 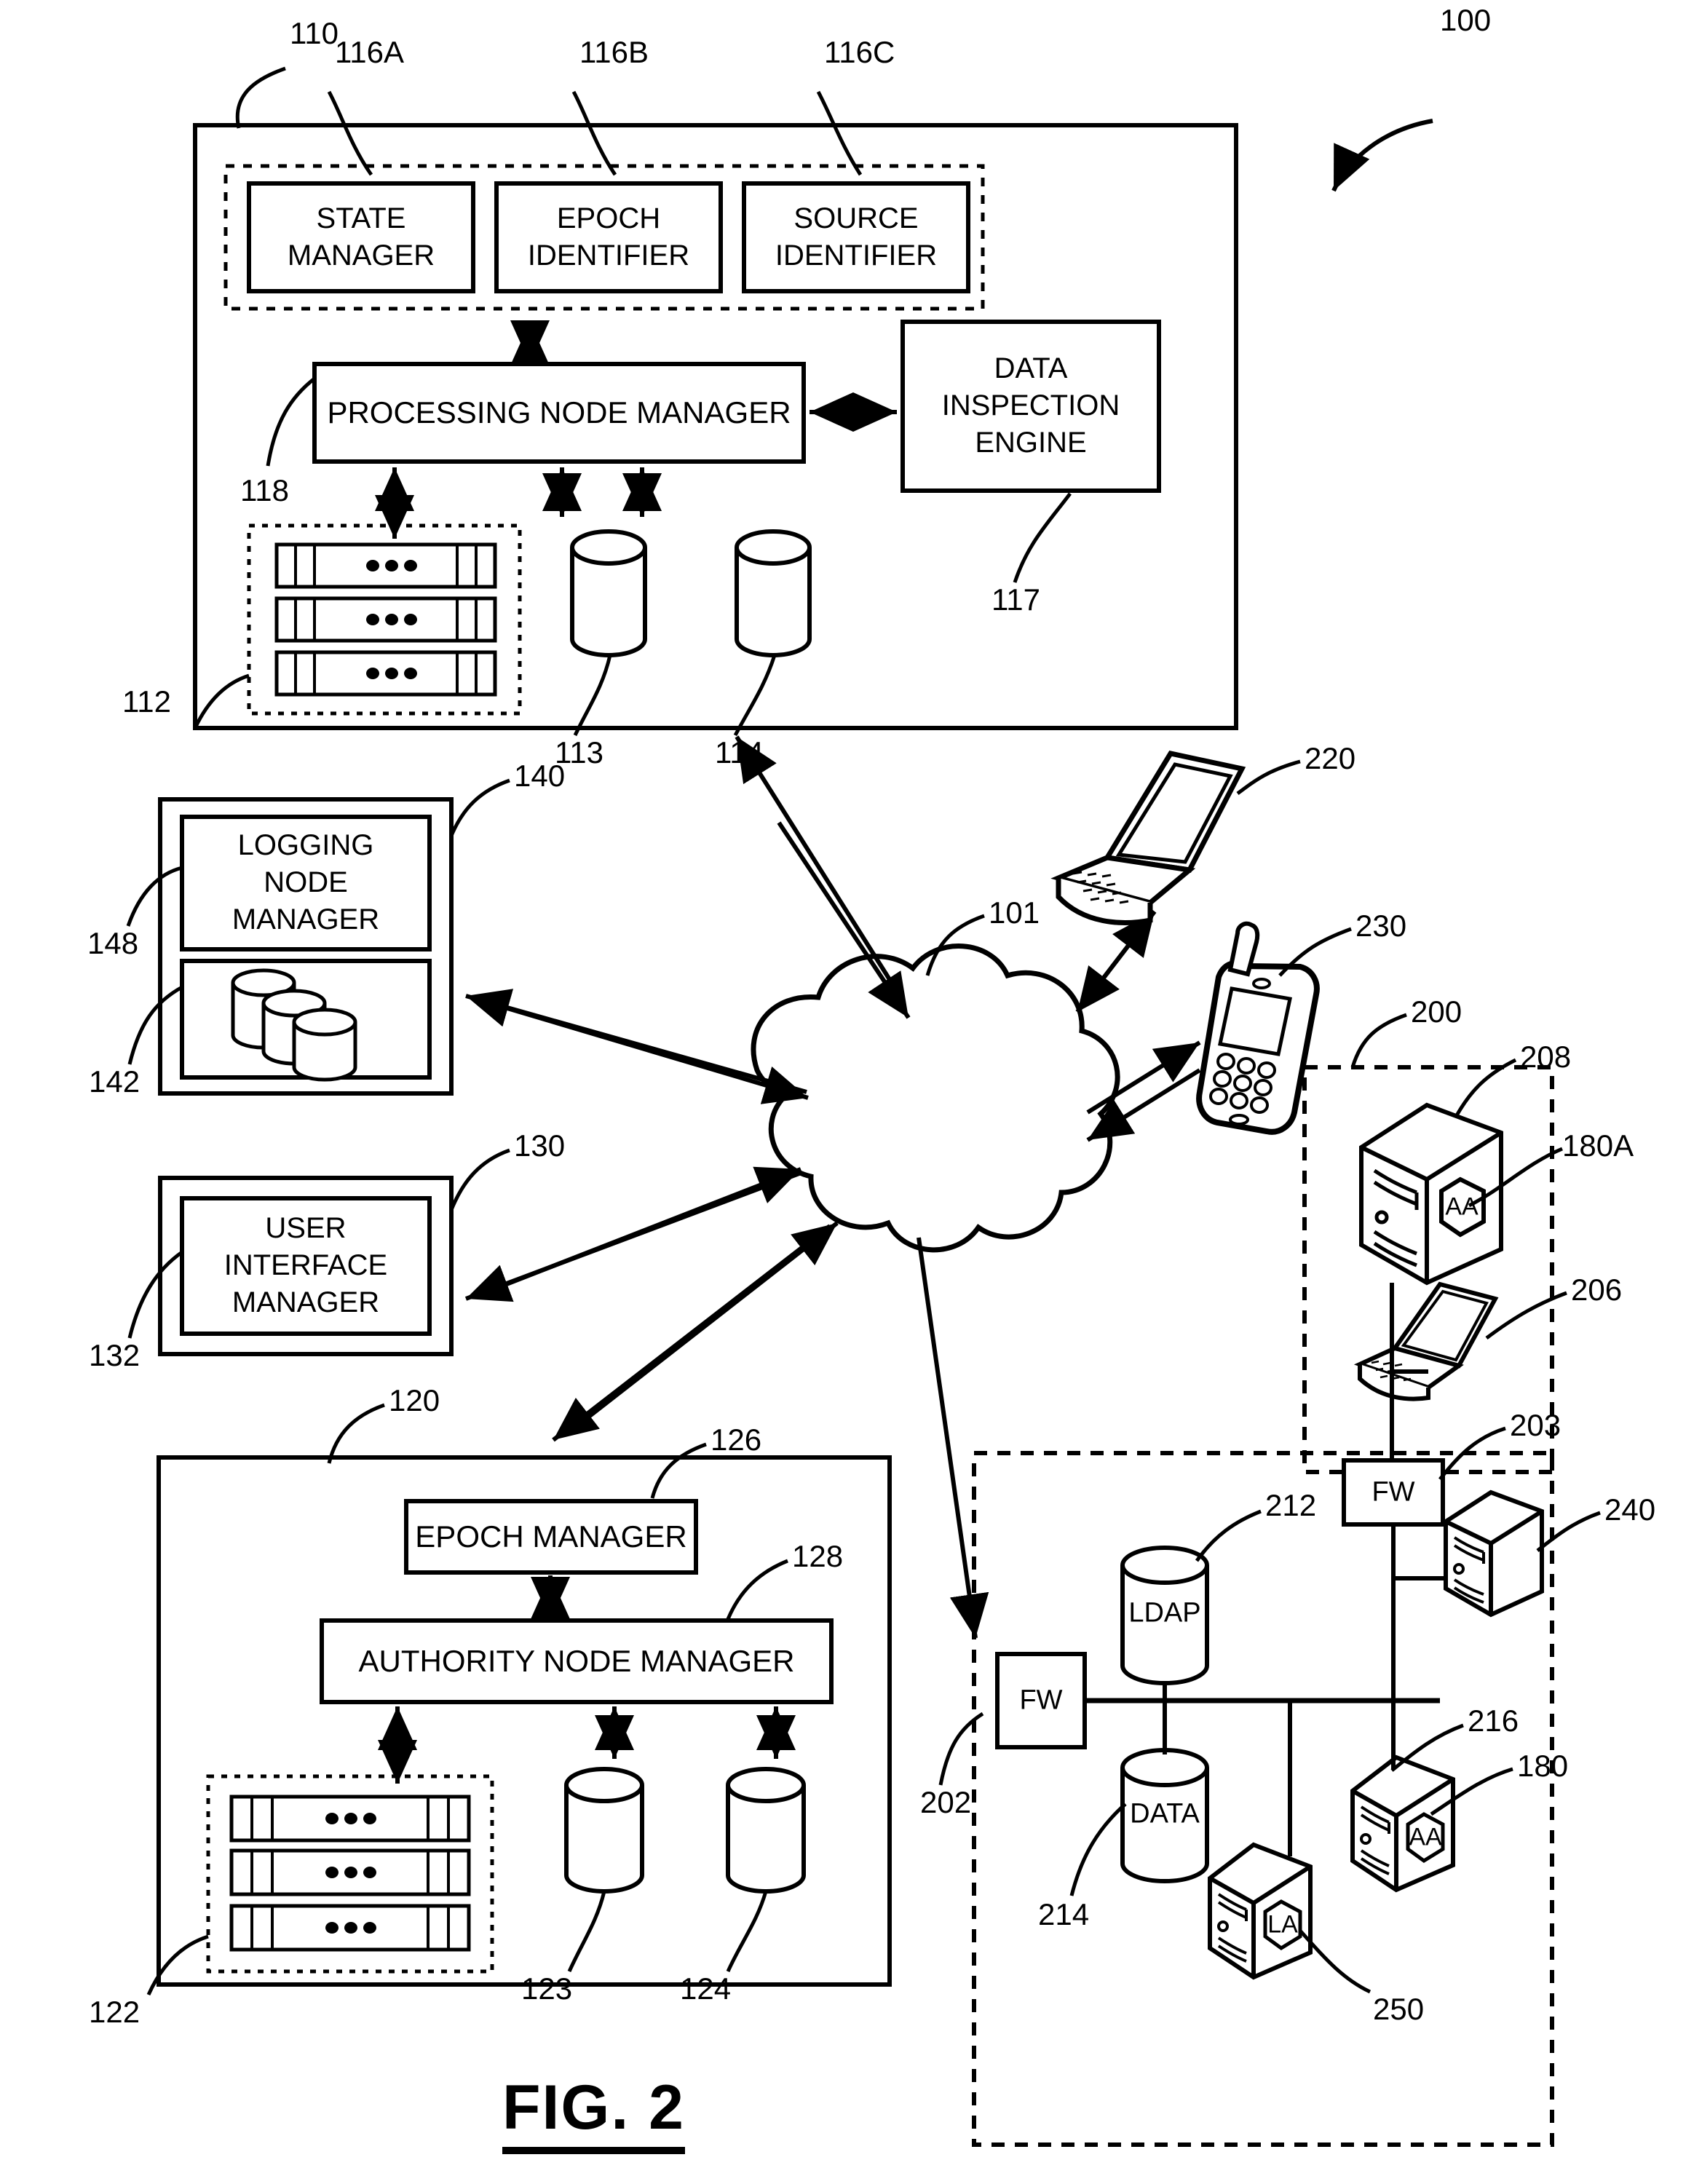 I want to click on ref-230: 230, so click(x=1381, y=926).